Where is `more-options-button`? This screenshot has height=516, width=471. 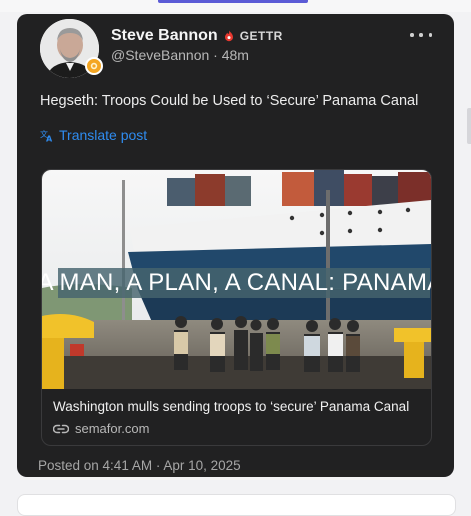
more-options-button is located at coordinates (421, 35).